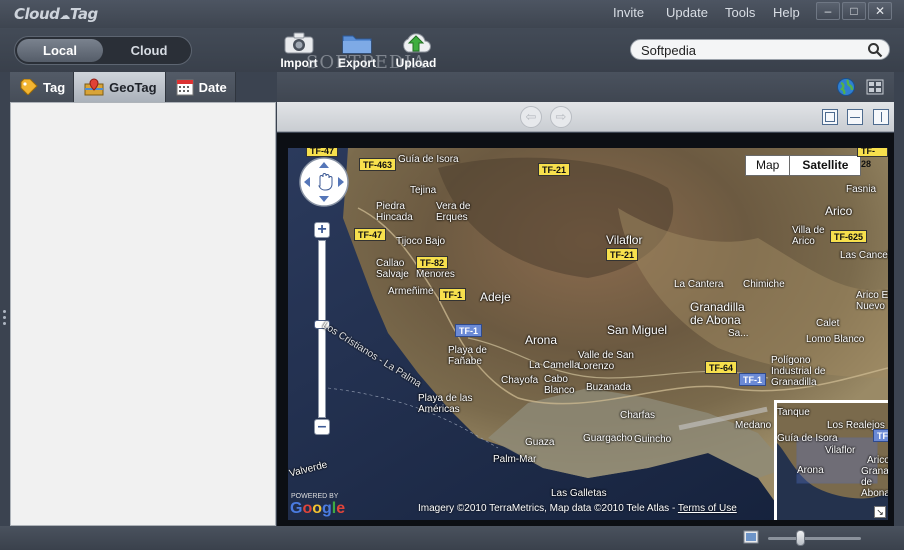 The image size is (904, 550). I want to click on single-view-icon, so click(830, 117).